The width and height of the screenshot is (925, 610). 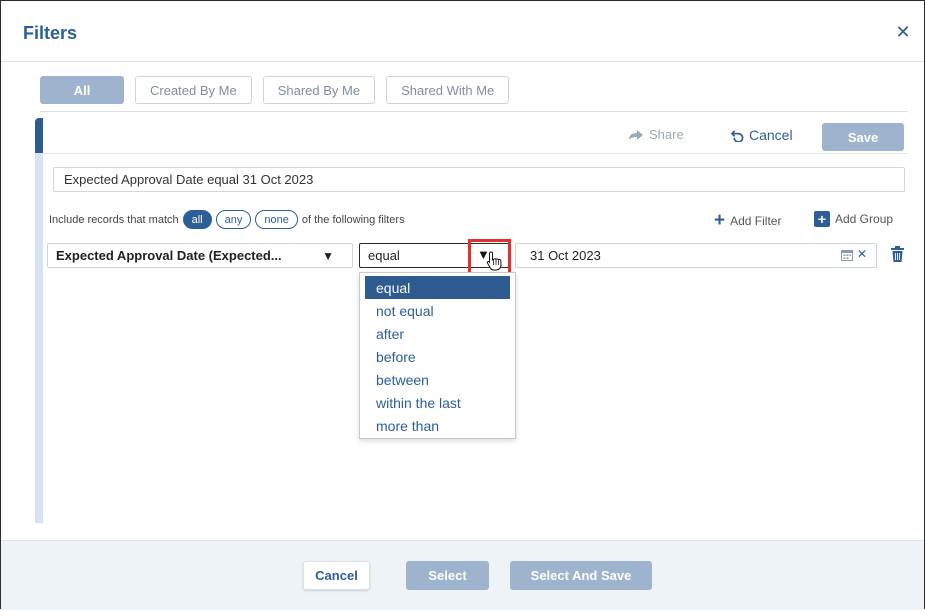 I want to click on title-divider, so click(x=462, y=61).